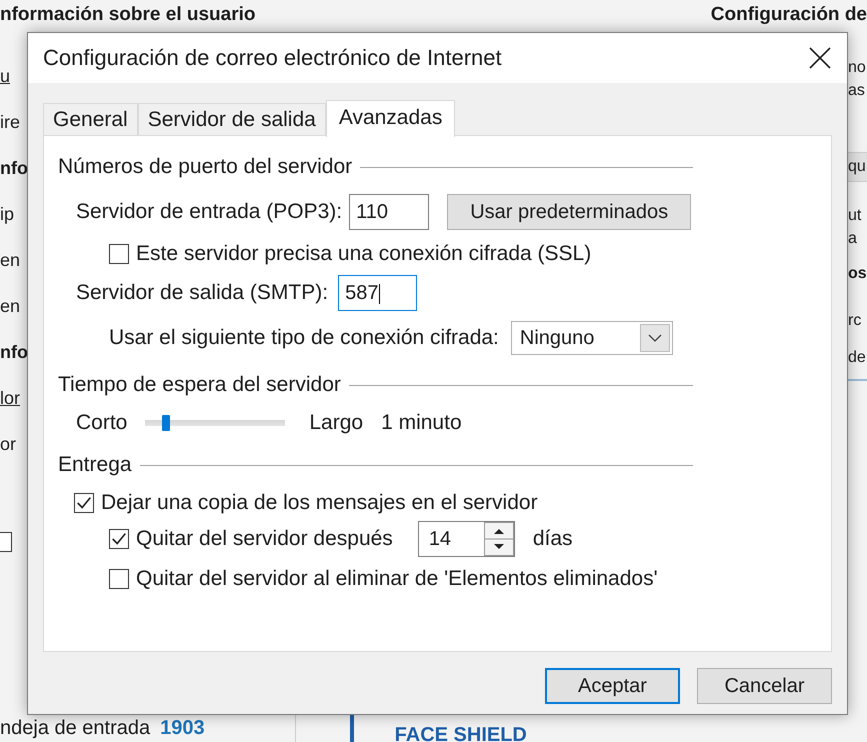 The image size is (867, 742). What do you see at coordinates (10, 398) in the screenshot?
I see `link: lor` at bounding box center [10, 398].